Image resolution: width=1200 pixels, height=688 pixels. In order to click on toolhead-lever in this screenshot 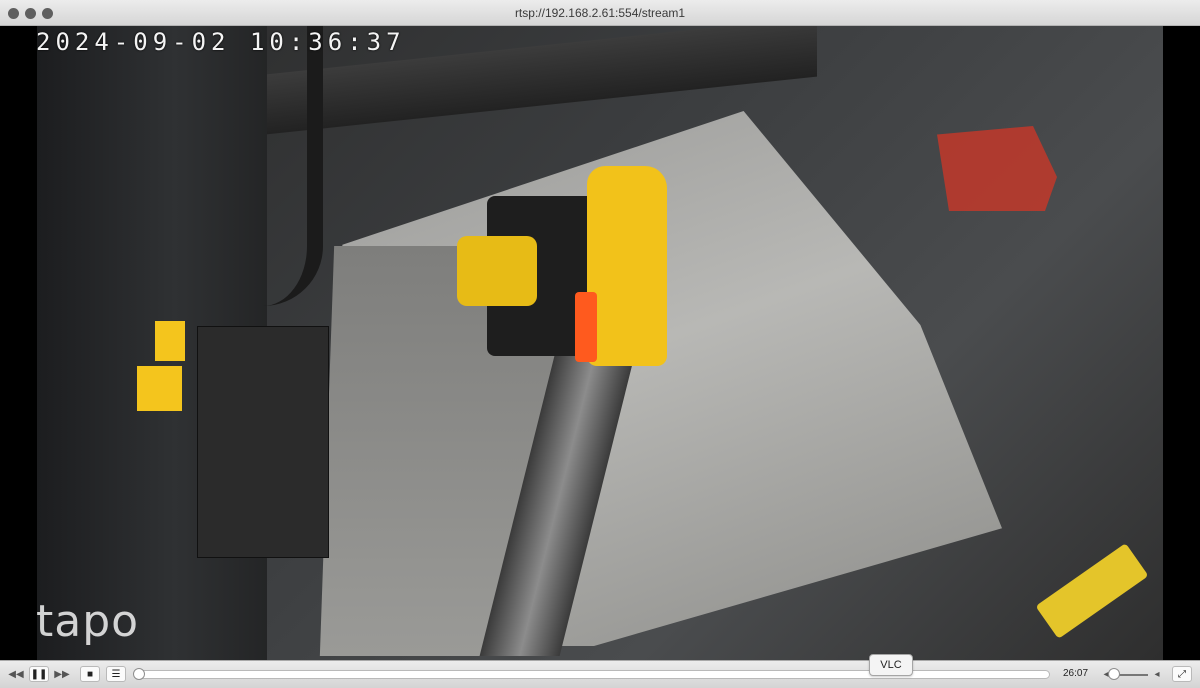, I will do `click(586, 327)`.